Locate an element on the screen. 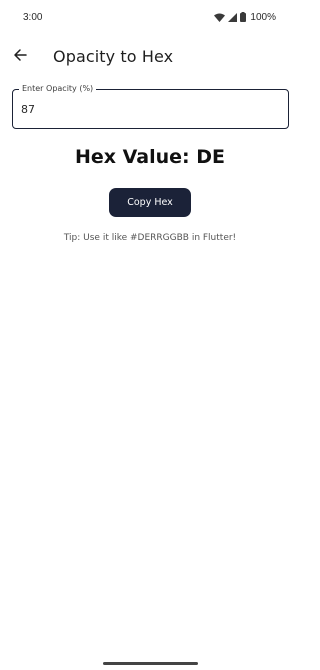 This screenshot has height=670, width=320. app-bar: Opacity to Hex is located at coordinates (150, 56).